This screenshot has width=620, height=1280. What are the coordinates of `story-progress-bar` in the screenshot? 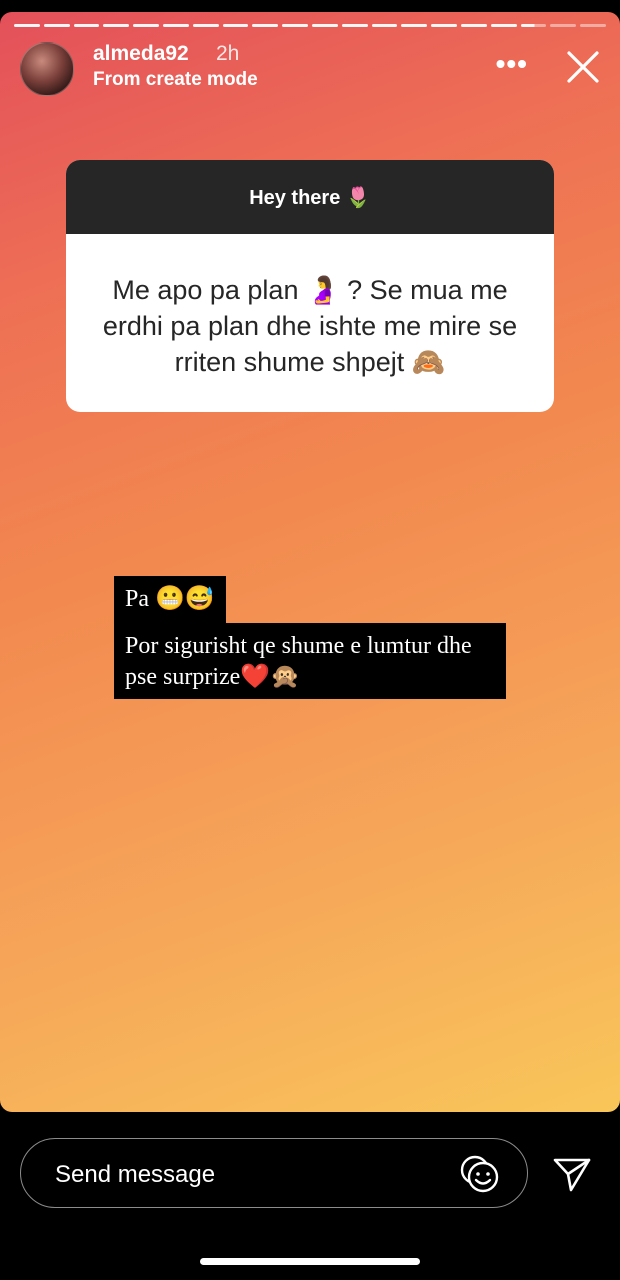 It's located at (310, 26).